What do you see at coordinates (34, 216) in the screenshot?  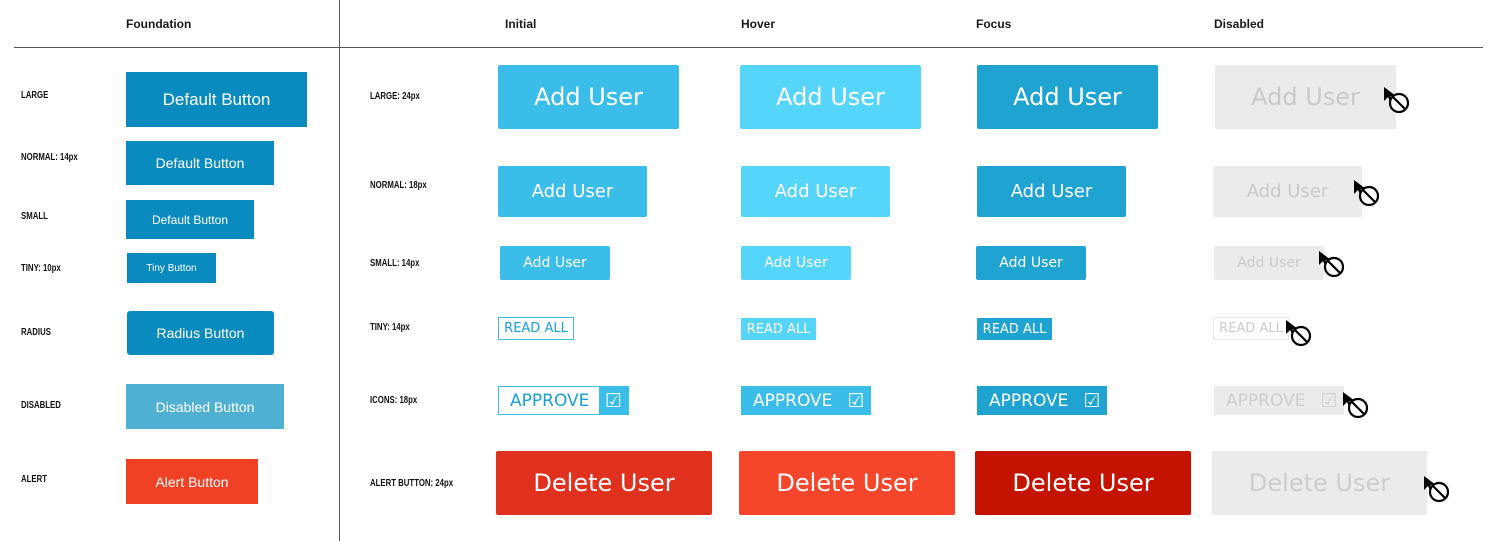 I see `foundation-label-small: SMALL` at bounding box center [34, 216].